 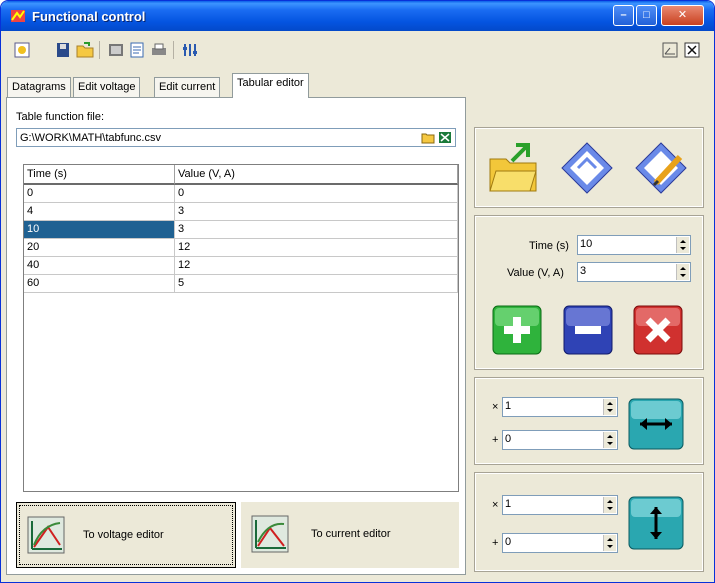 What do you see at coordinates (560, 505) in the screenshot?
I see `y-multiply-spinner: 1` at bounding box center [560, 505].